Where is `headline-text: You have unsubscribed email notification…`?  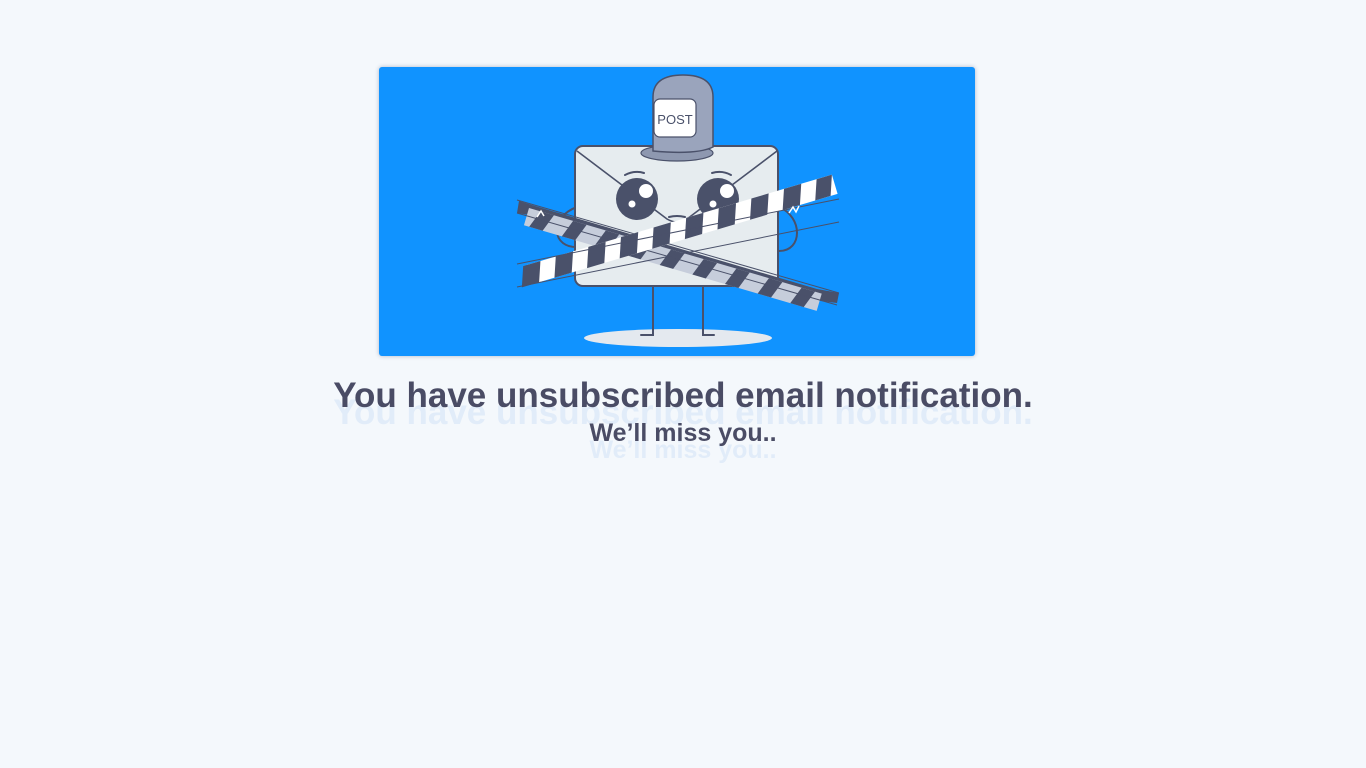 headline-text: You have unsubscribed email notification… is located at coordinates (683, 395).